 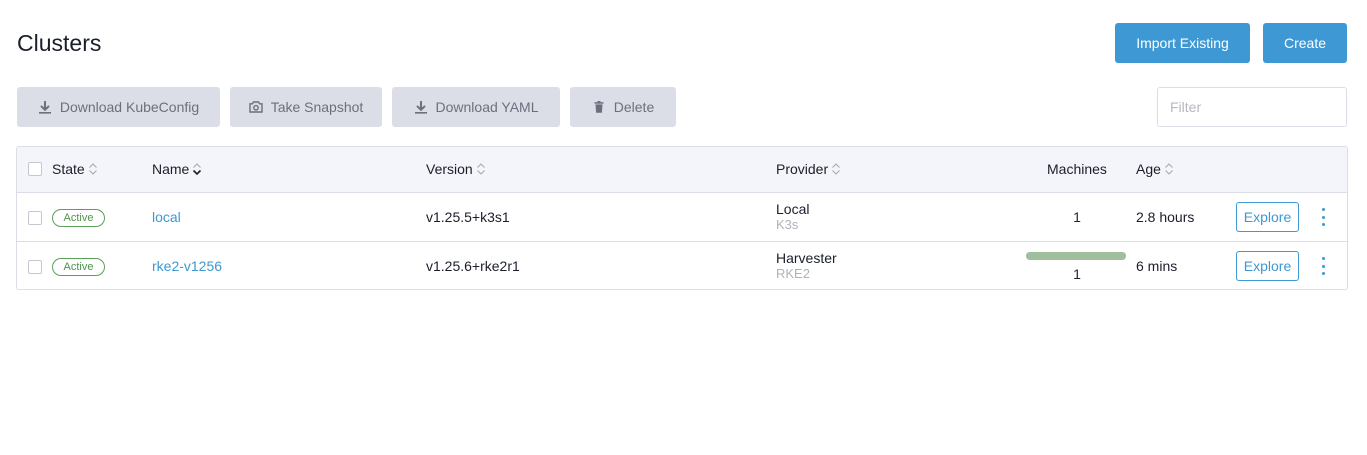 I want to click on header-machines: Machines, so click(x=1077, y=169).